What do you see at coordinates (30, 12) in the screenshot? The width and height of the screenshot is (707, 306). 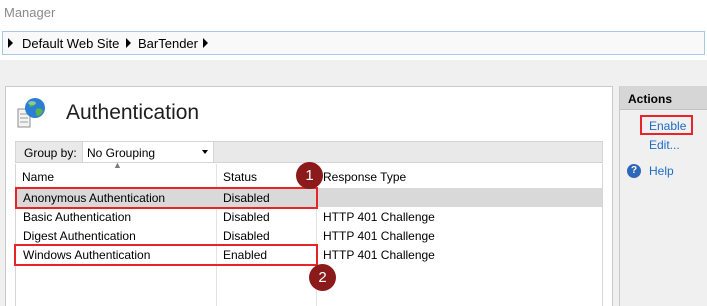 I see `window-title: Manager` at bounding box center [30, 12].